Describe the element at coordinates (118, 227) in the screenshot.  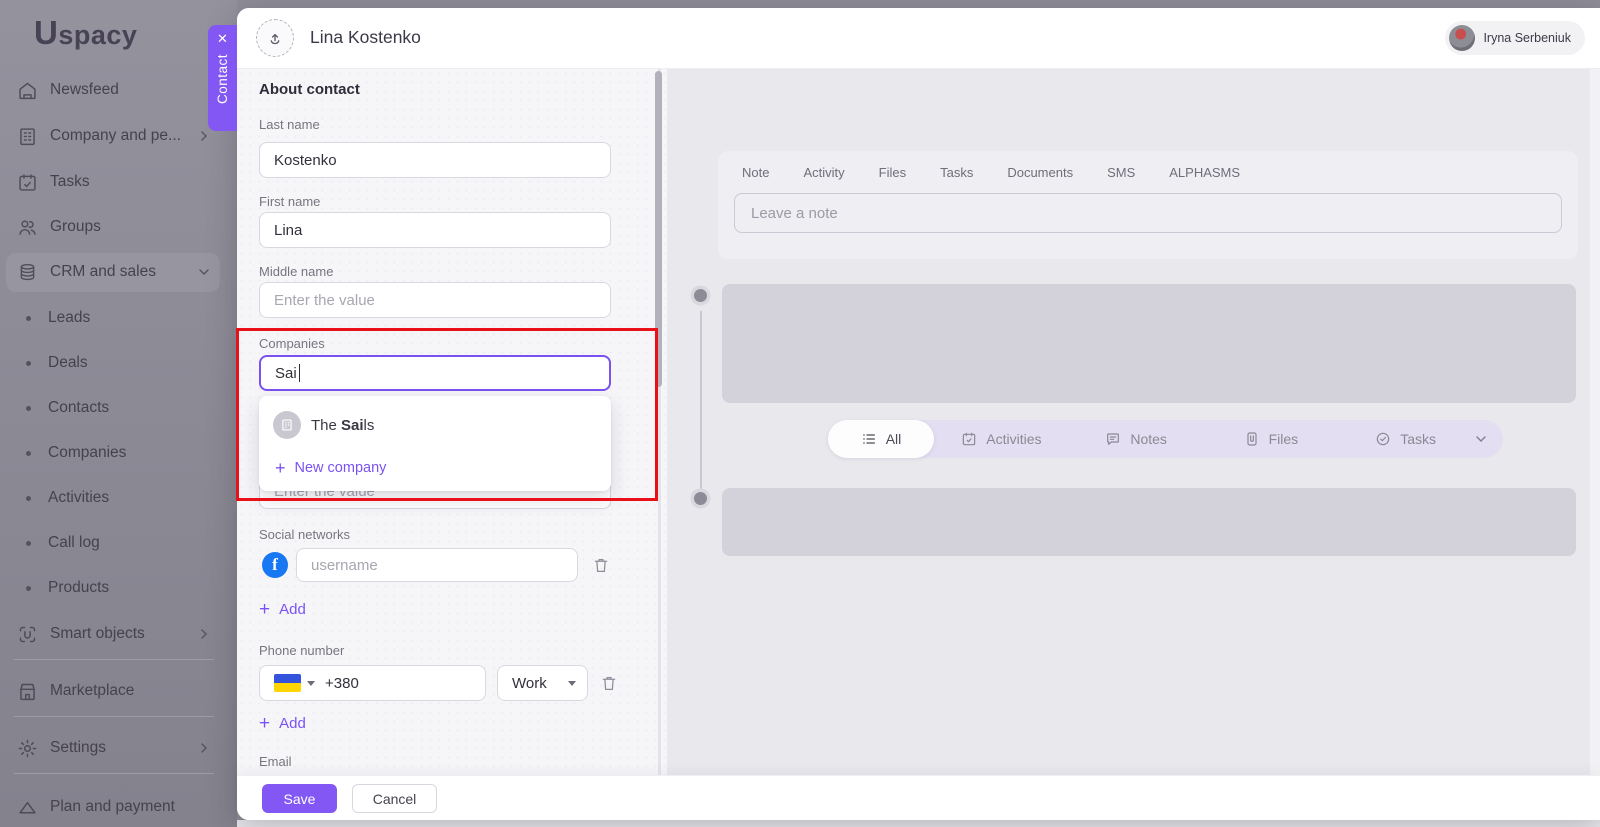
I see `sidebar-item-groups: Groups` at that location.